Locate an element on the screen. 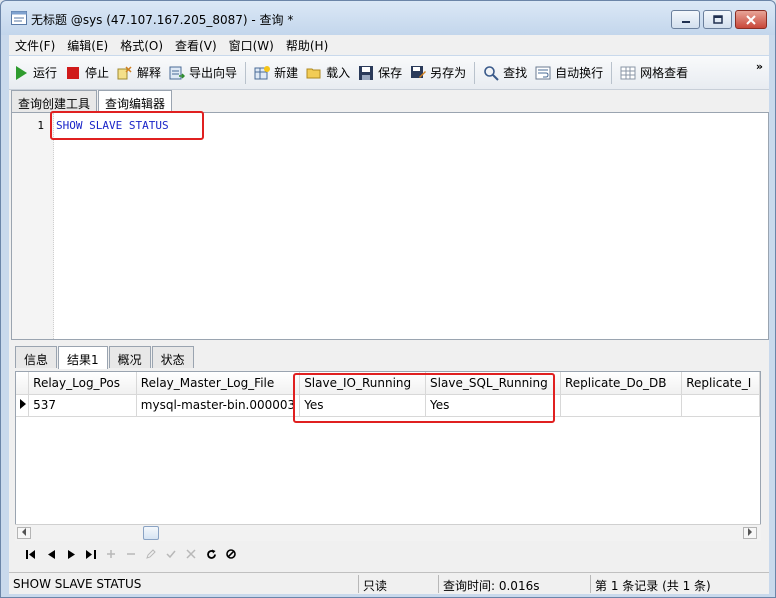  save-button: 保存 is located at coordinates (380, 73).